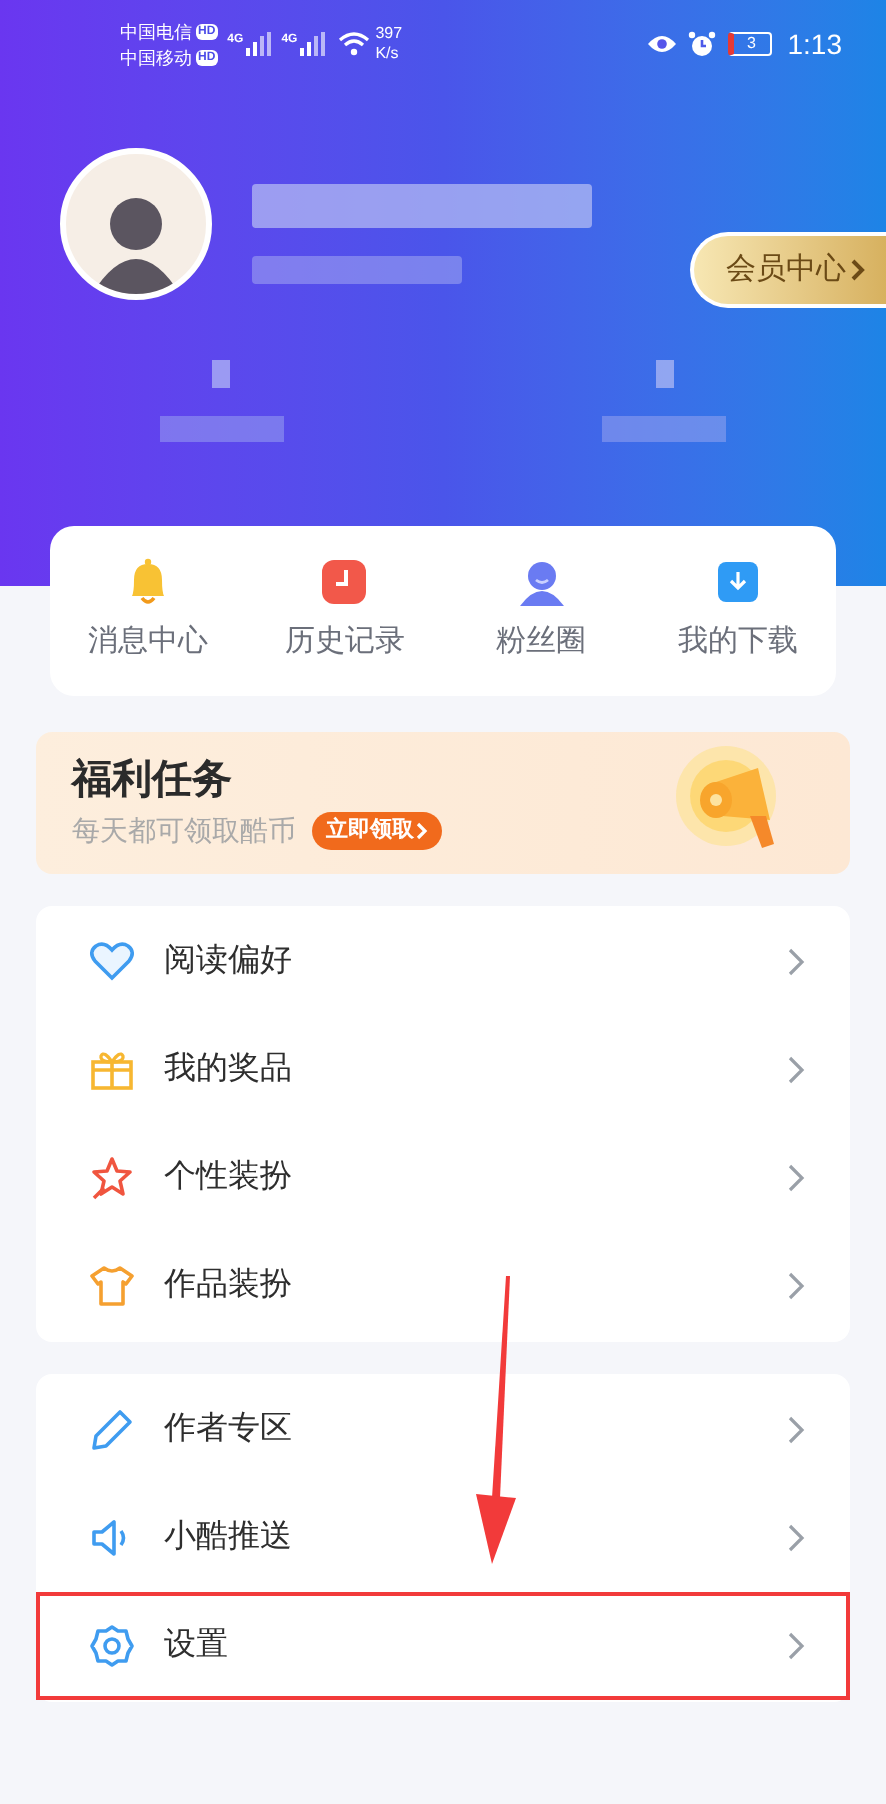  Describe the element at coordinates (344, 611) in the screenshot. I see `quick-action-item: 历史记录` at that location.